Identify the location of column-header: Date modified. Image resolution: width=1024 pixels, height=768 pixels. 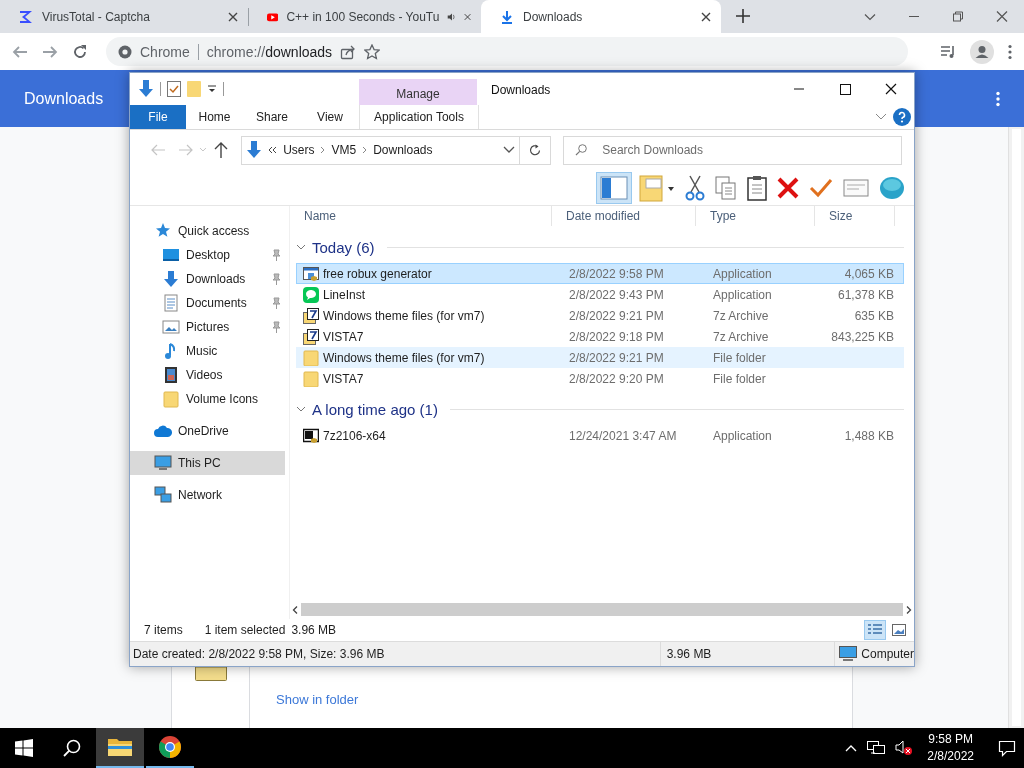
(624, 216).